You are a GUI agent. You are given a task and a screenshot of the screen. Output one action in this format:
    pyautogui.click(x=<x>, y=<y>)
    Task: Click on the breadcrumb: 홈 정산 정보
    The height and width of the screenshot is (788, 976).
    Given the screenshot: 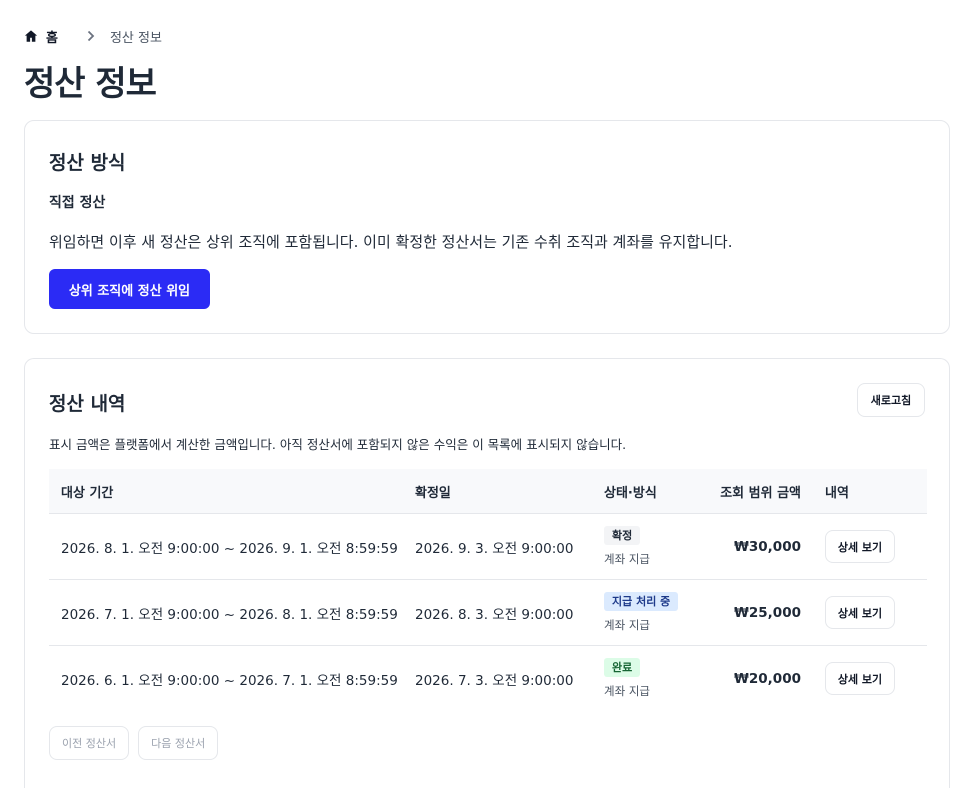 What is the action you would take?
    pyautogui.click(x=93, y=36)
    